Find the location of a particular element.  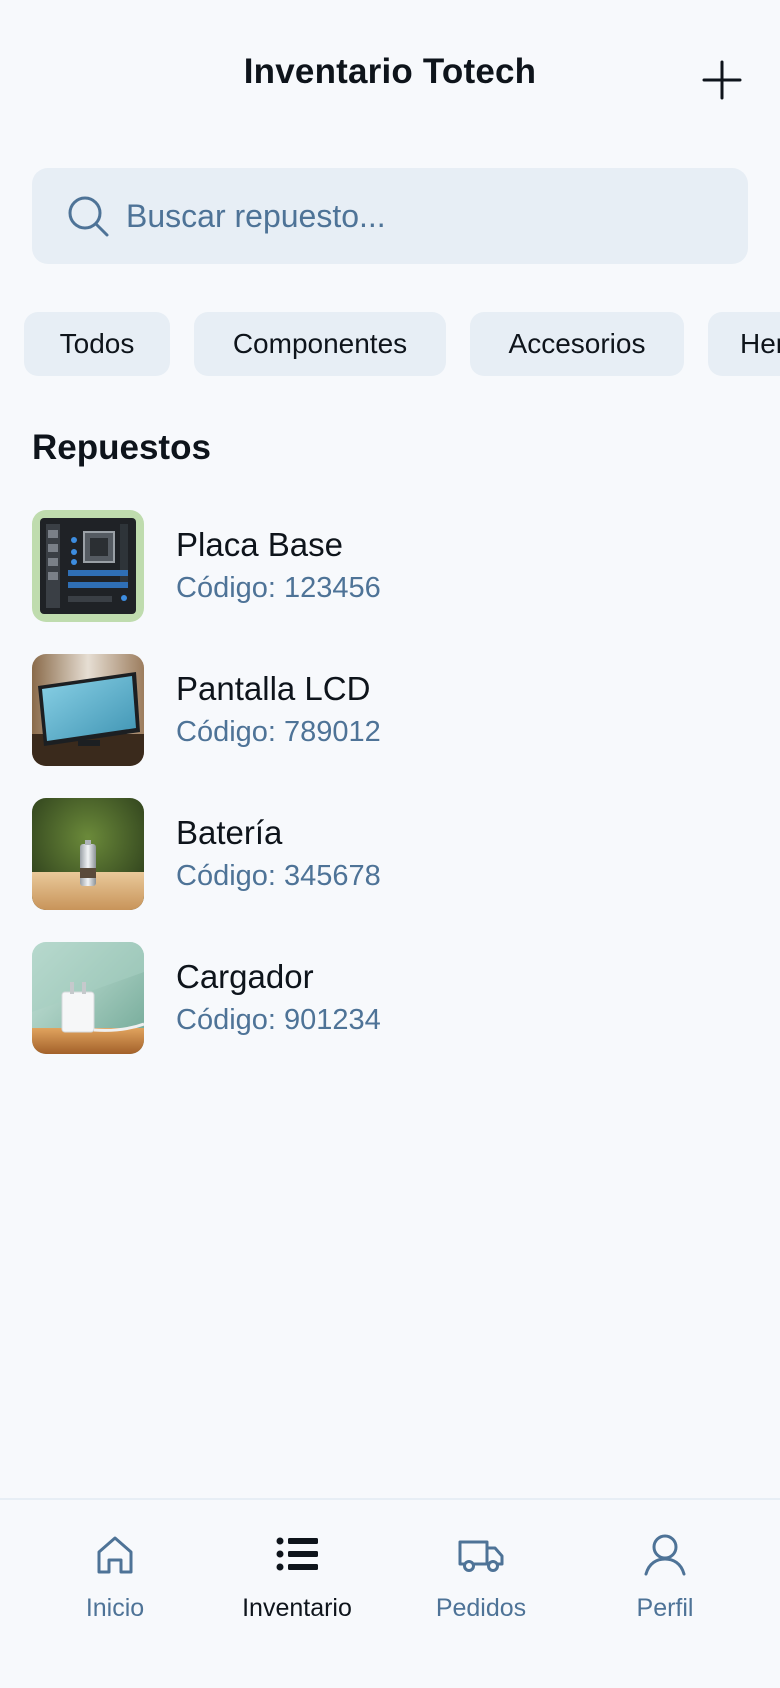

list-item: Placa Base Código: 123456 is located at coordinates (390, 566).